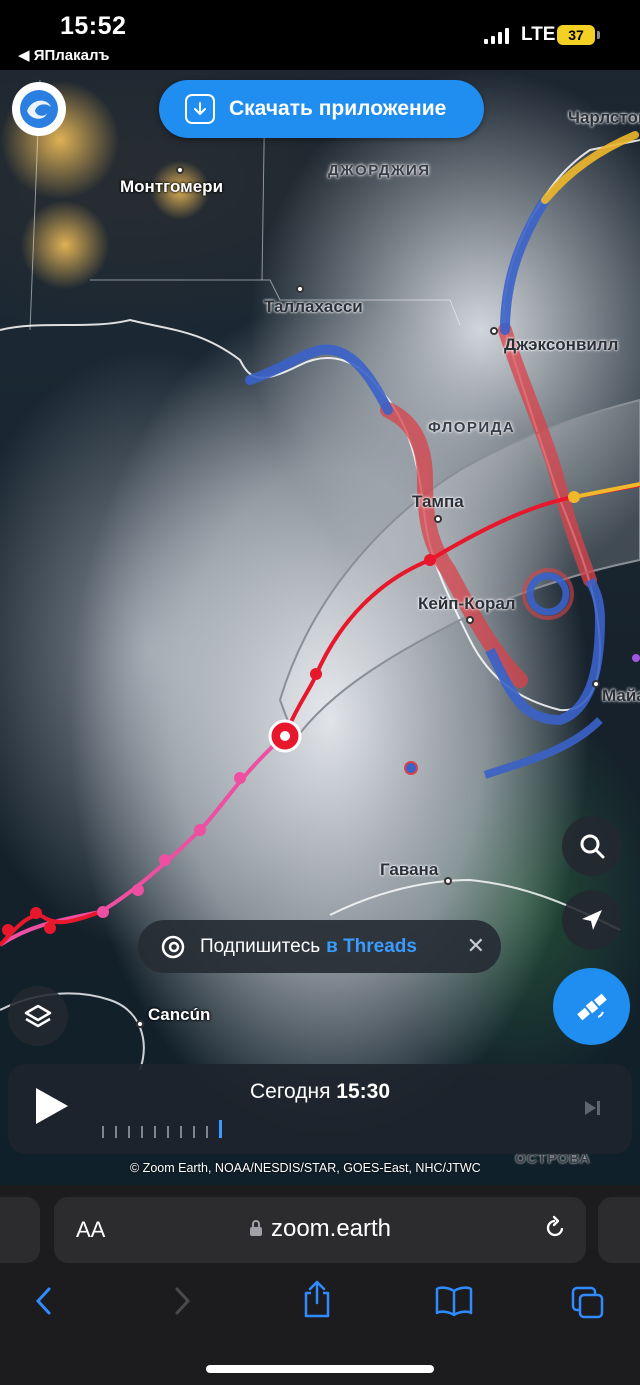 Image resolution: width=640 pixels, height=1385 pixels. I want to click on other-storm-point, so click(636, 658).